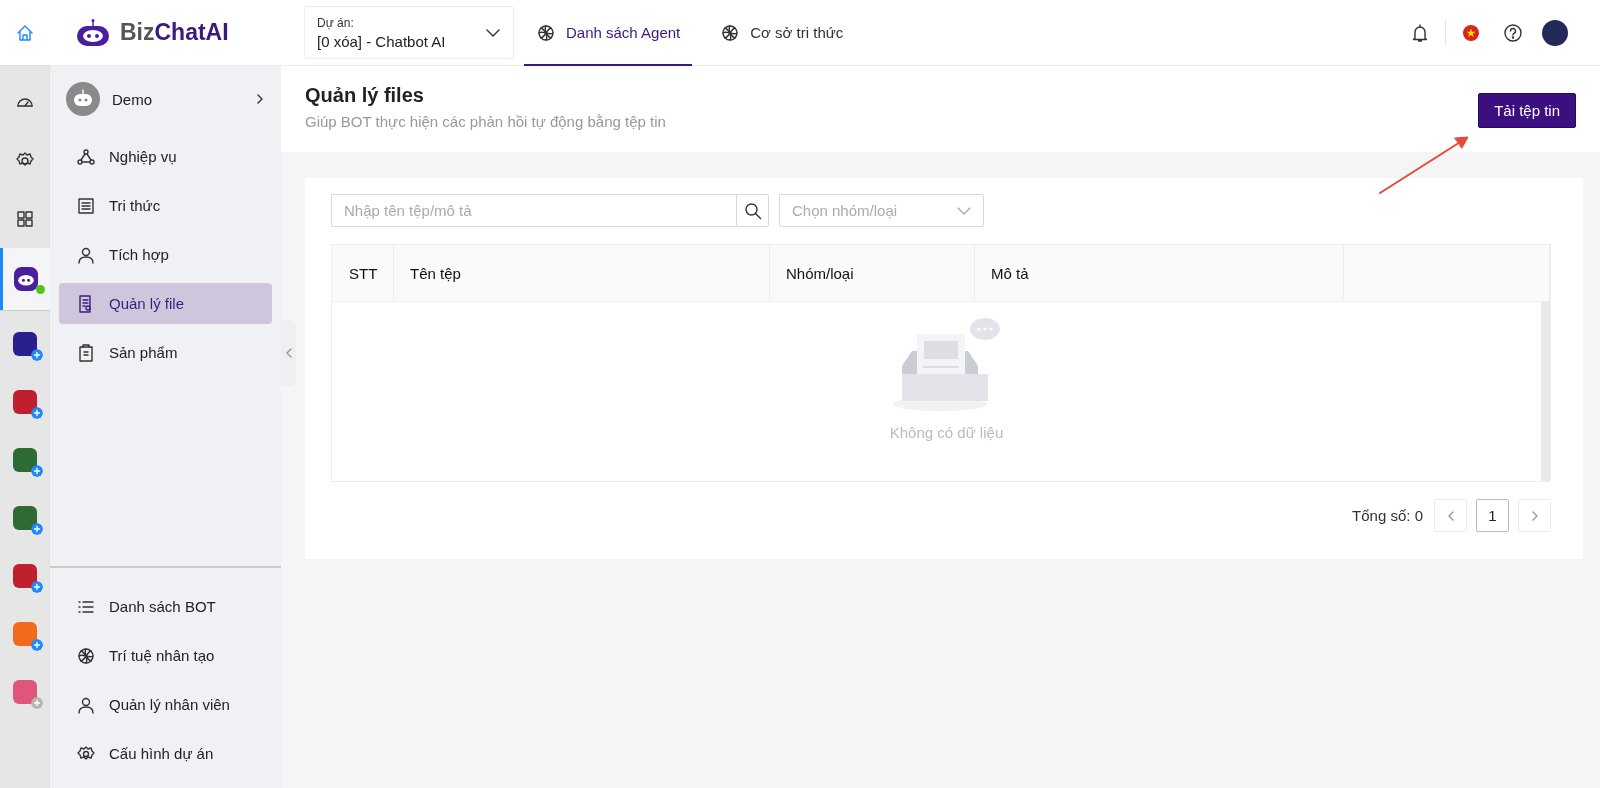  I want to click on bot-selector: Demo, so click(165, 99).